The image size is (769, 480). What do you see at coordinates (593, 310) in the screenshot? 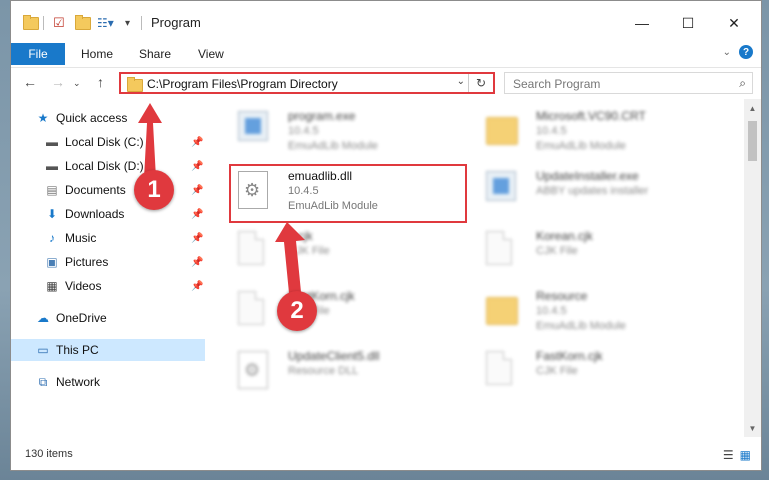
I see `file-item: Resource 10.4.5 EmuAdLib Module` at bounding box center [593, 310].